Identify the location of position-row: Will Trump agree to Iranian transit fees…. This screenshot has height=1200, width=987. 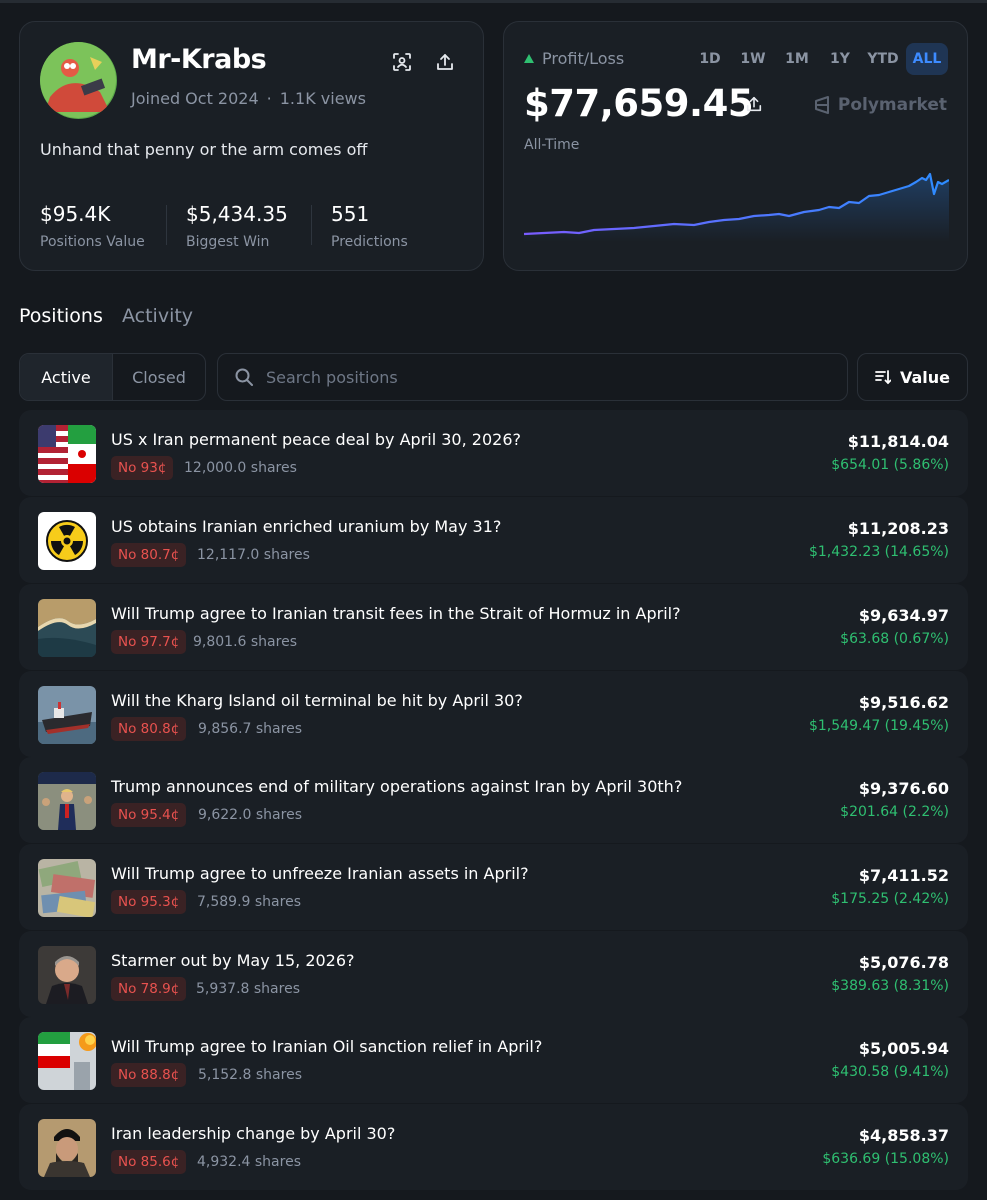
(493, 627).